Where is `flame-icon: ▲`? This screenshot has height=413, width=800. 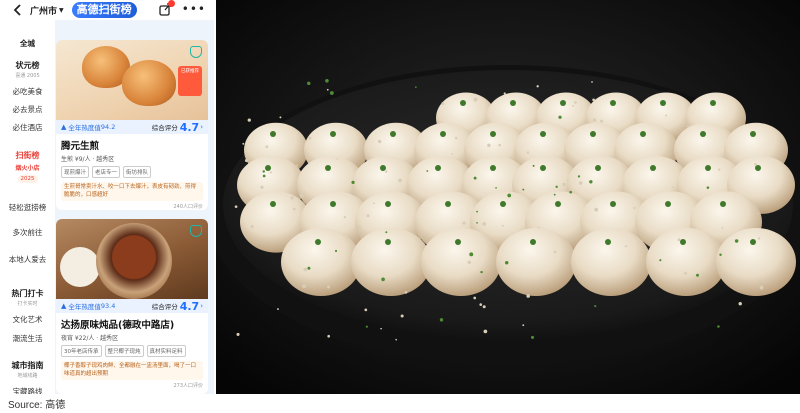
flame-icon: ▲ is located at coordinates (64, 127).